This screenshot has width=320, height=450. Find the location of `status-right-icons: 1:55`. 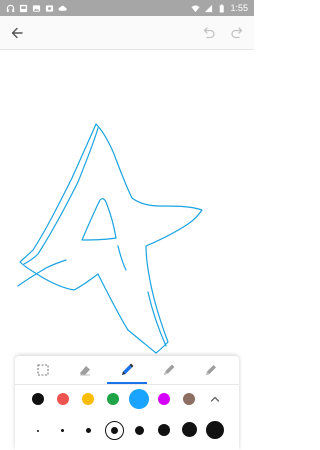

status-right-icons: 1:55 is located at coordinates (219, 8).